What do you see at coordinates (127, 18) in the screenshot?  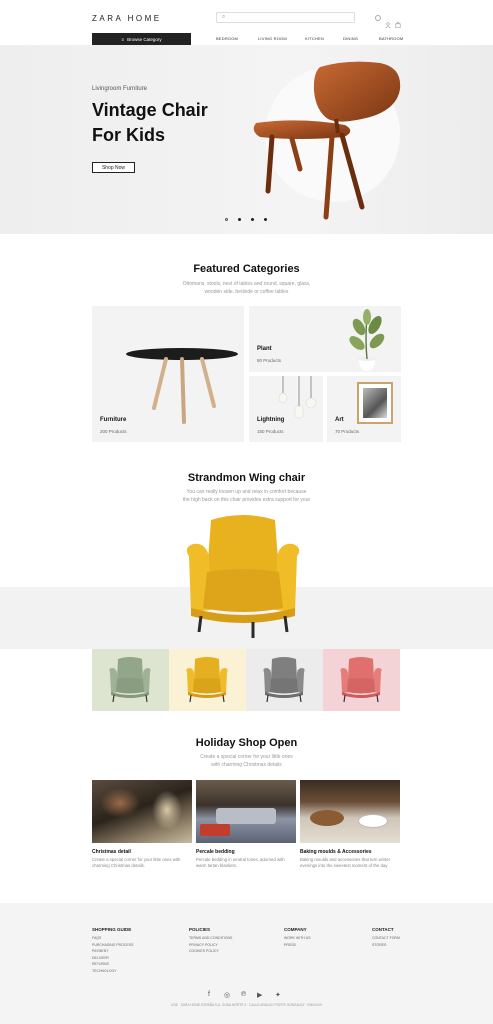 I see `logo: ZARA HOME` at bounding box center [127, 18].